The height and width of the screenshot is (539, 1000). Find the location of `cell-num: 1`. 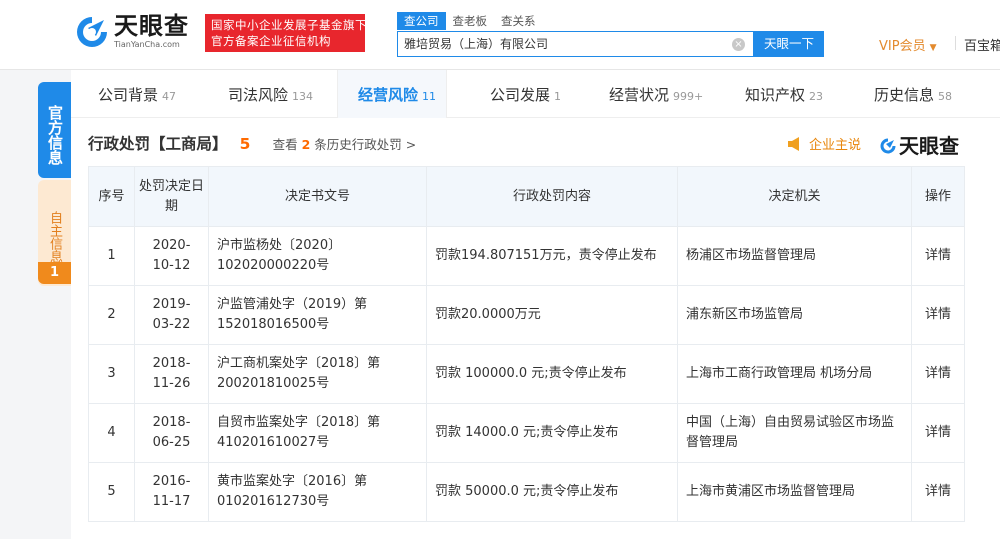

cell-num: 1 is located at coordinates (111, 256).